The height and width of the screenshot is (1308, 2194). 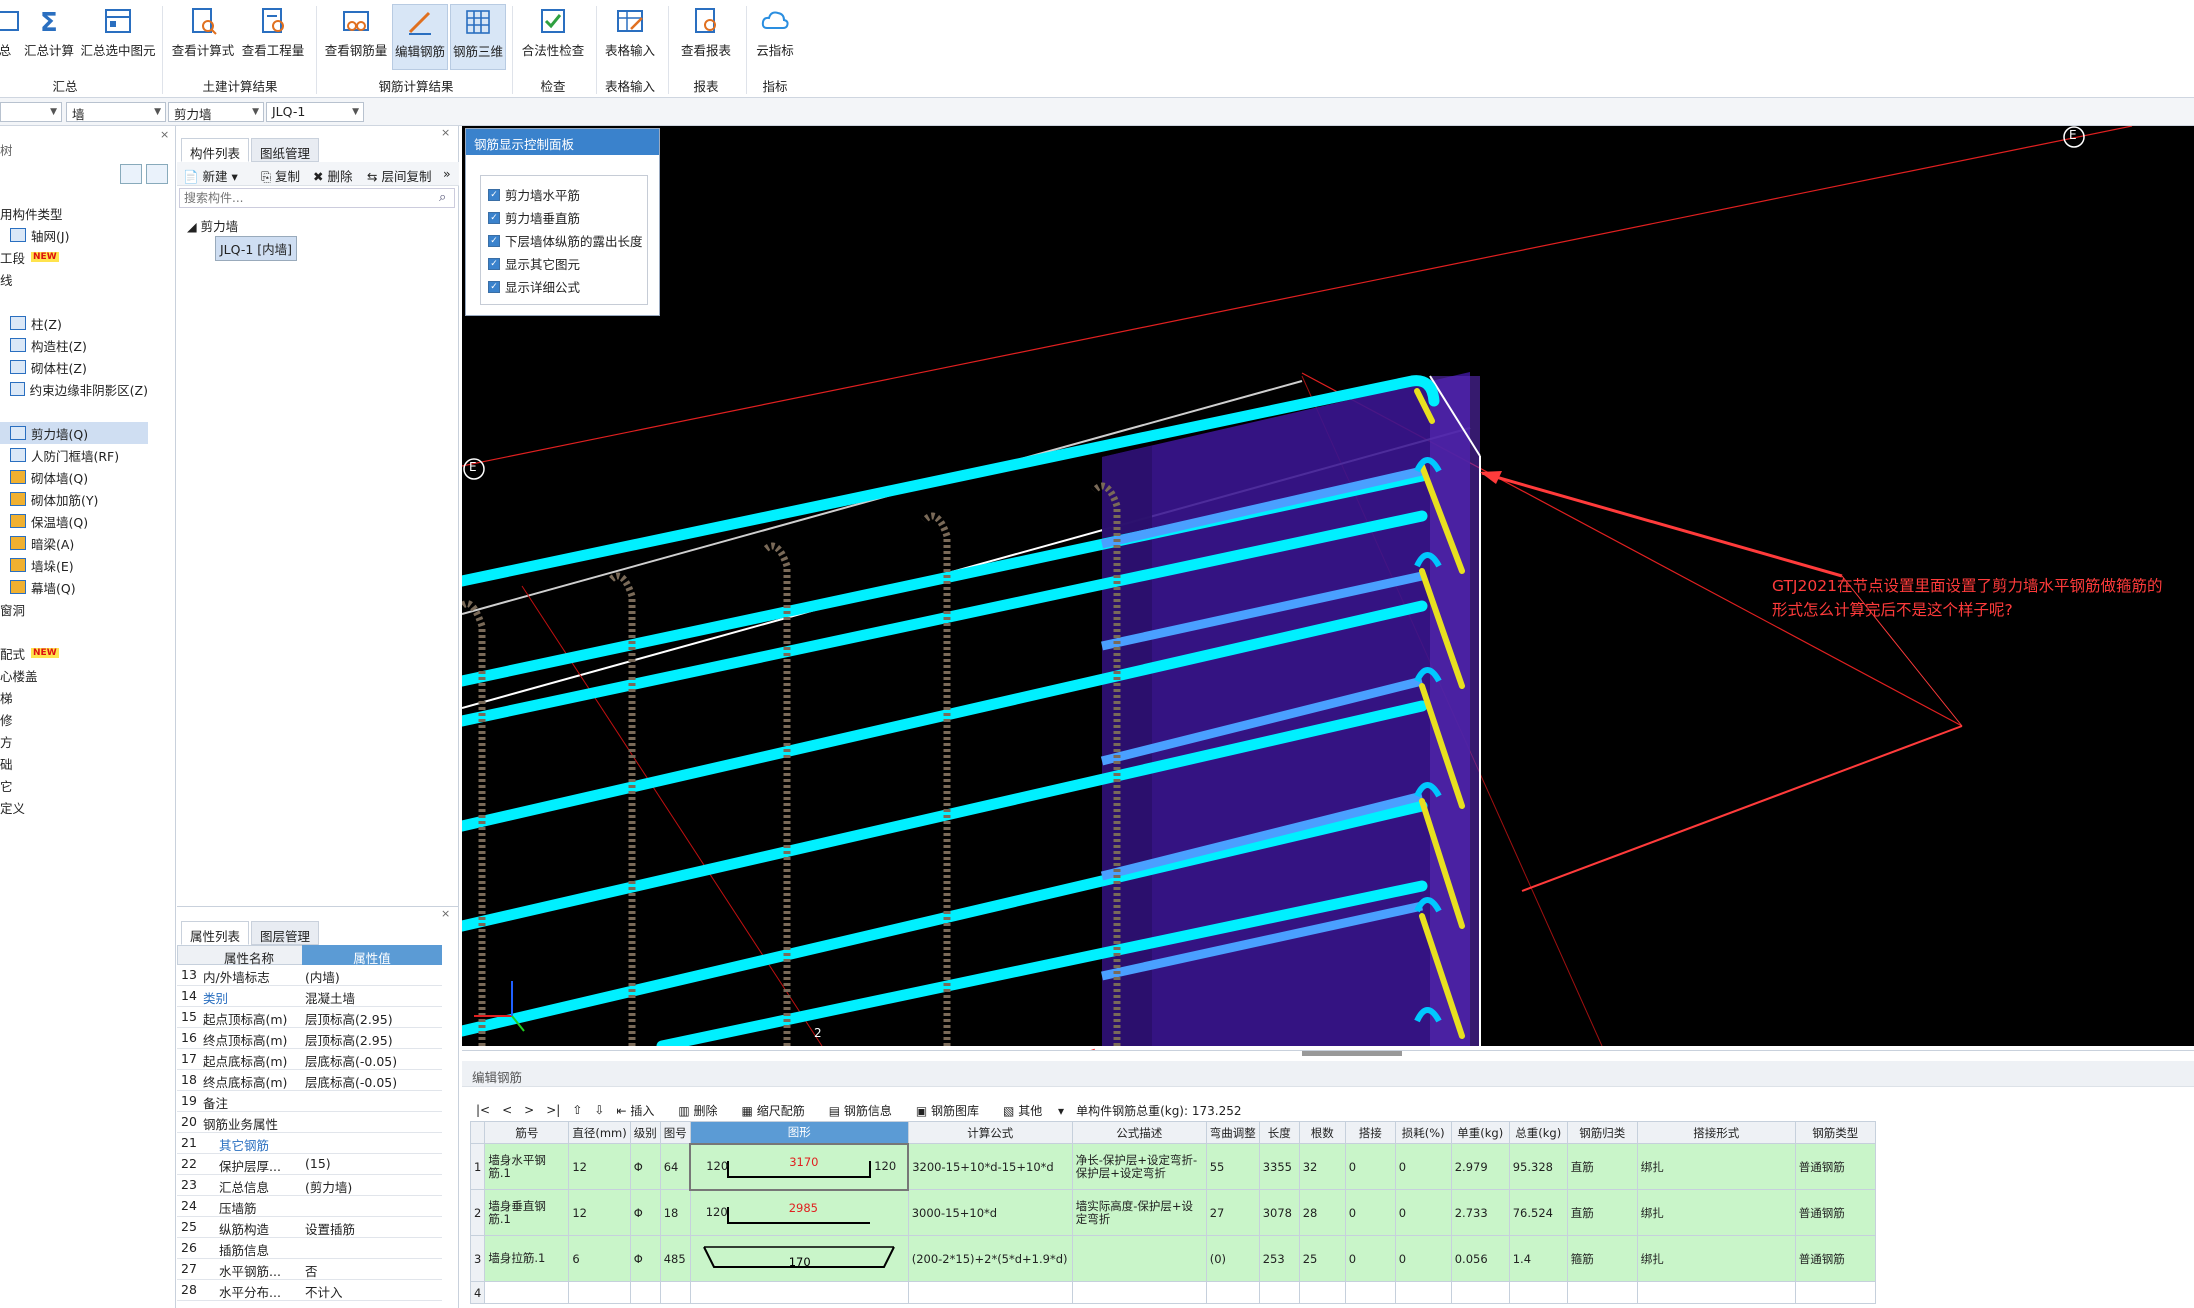 What do you see at coordinates (1322, 1258) in the screenshot?
I see `cell-count: 25` at bounding box center [1322, 1258].